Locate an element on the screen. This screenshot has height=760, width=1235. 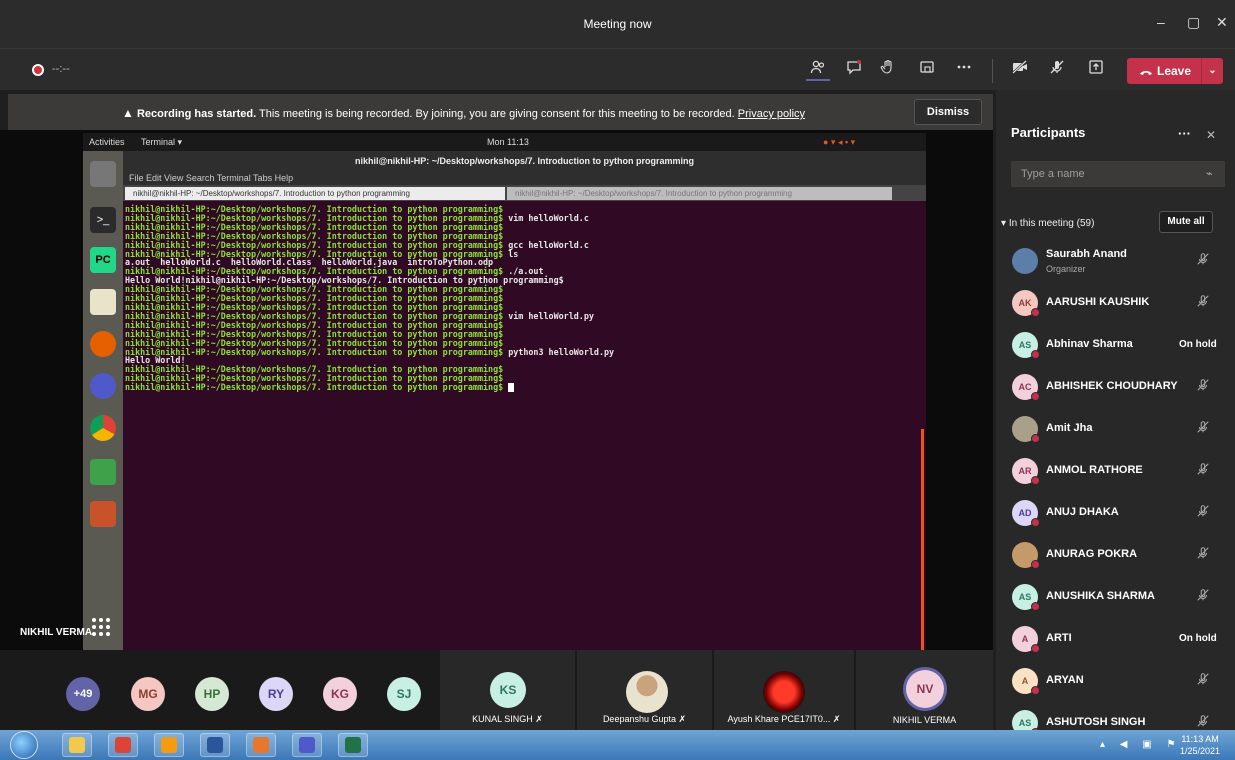
teams-icon is located at coordinates (307, 745).